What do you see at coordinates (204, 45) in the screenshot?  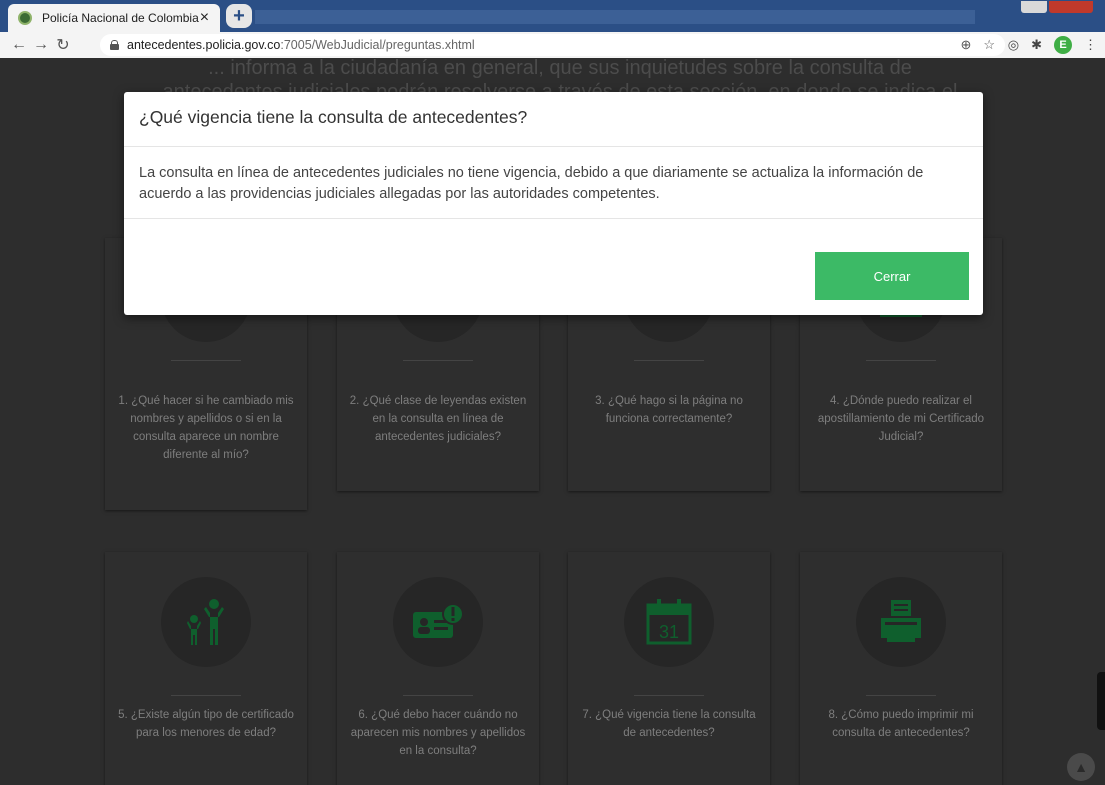 I see `url-host: antecedentes.policia.gov.co` at bounding box center [204, 45].